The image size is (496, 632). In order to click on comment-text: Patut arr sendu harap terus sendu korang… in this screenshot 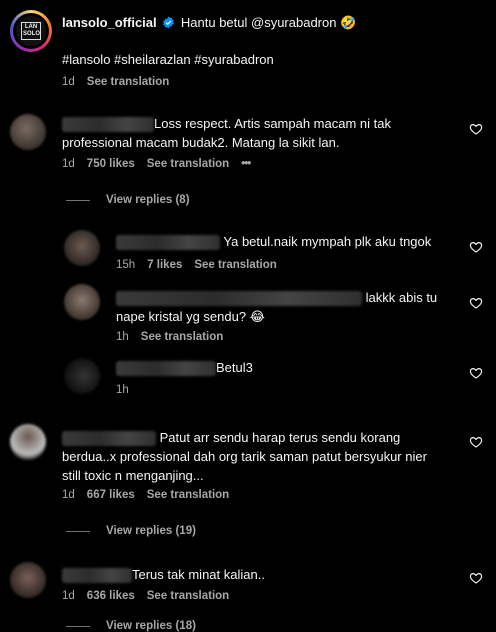, I will do `click(244, 456)`.